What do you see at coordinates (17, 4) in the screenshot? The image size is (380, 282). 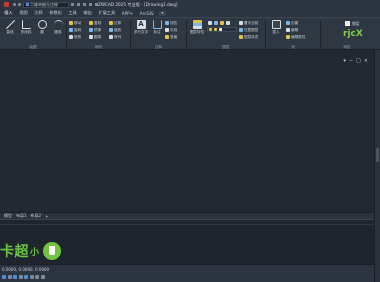 I see `quick-access-toolbar` at bounding box center [17, 4].